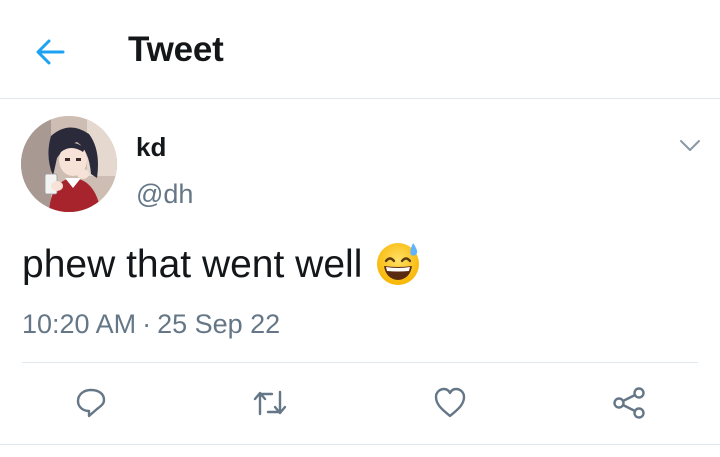 The width and height of the screenshot is (720, 457). Describe the element at coordinates (360, 444) in the screenshot. I see `divider-bottom` at that location.